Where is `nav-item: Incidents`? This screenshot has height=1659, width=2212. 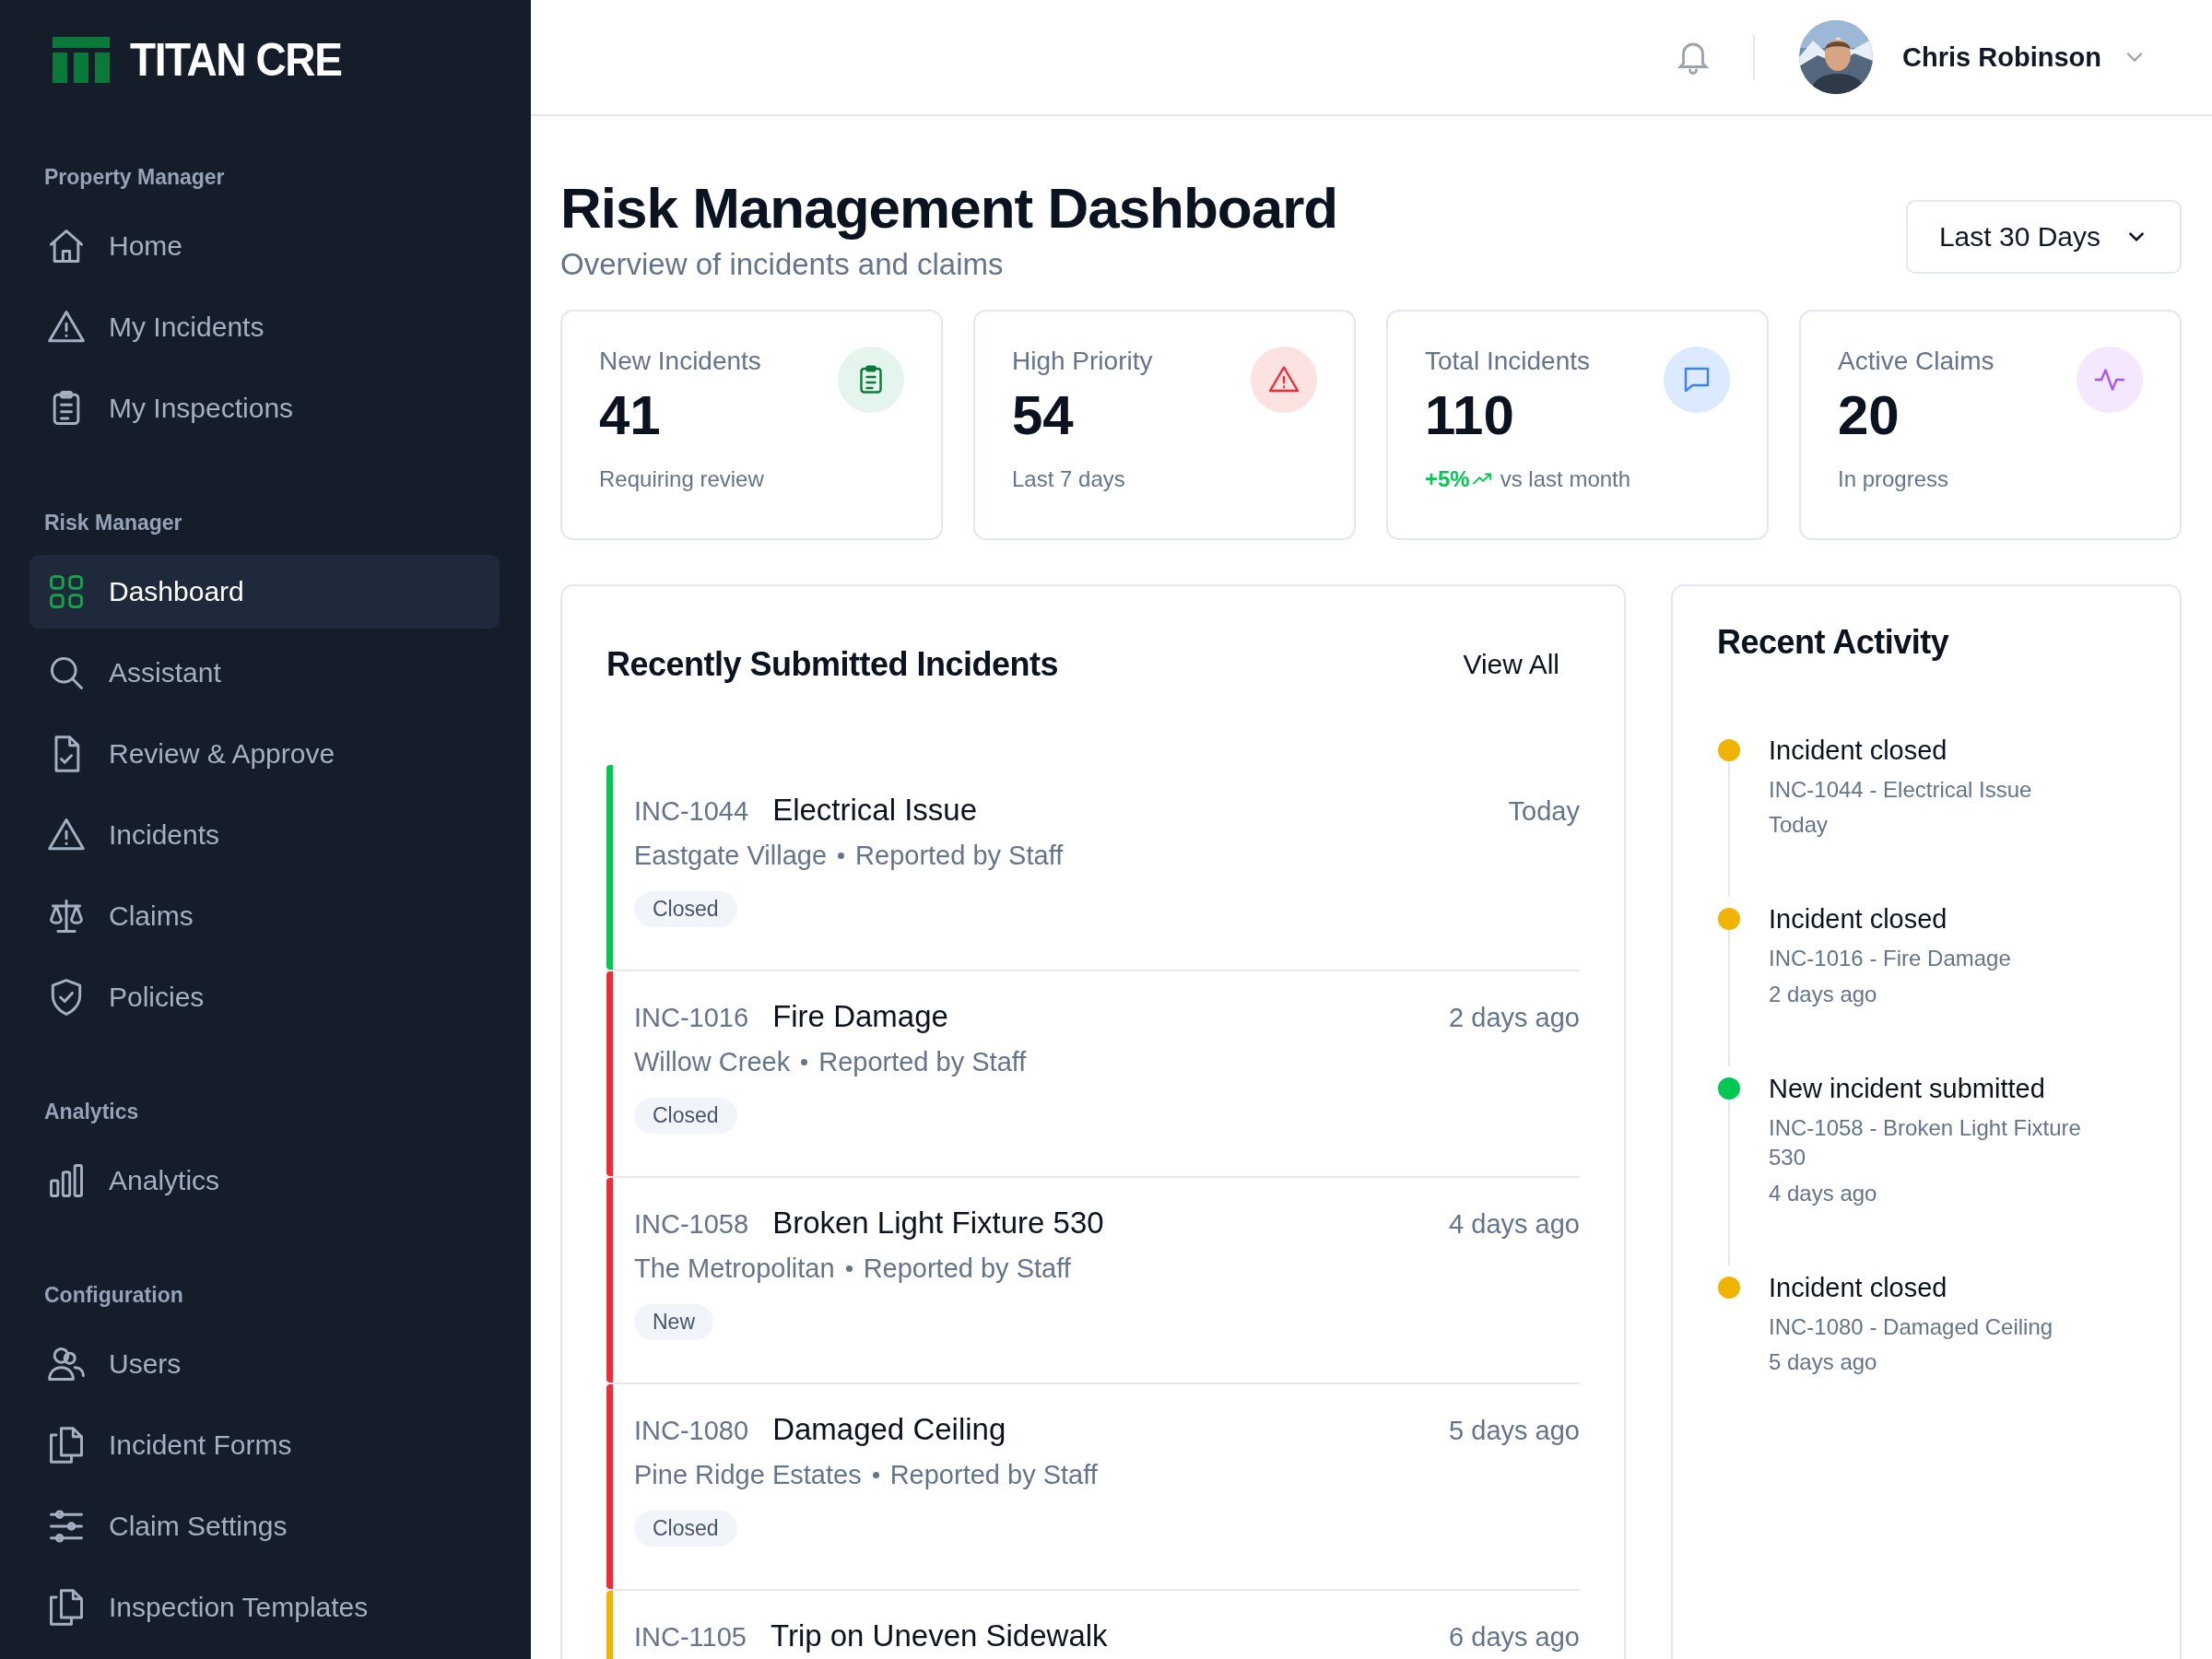
nav-item: Incidents is located at coordinates (264, 835).